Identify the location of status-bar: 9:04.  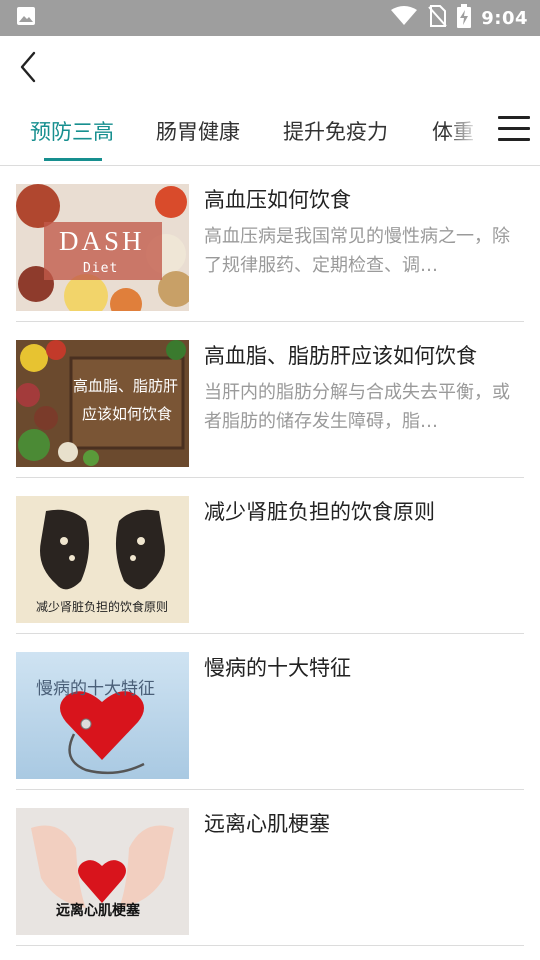
(270, 18).